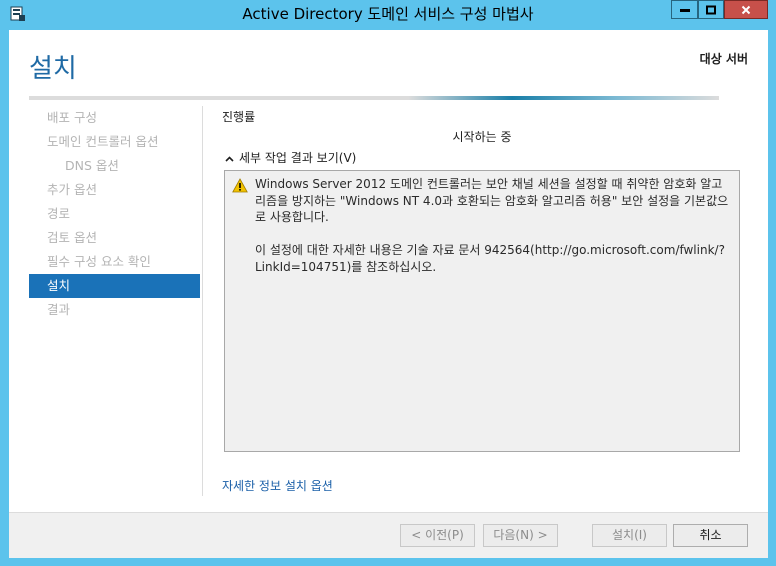 The image size is (776, 566). I want to click on minimize-icon, so click(684, 10).